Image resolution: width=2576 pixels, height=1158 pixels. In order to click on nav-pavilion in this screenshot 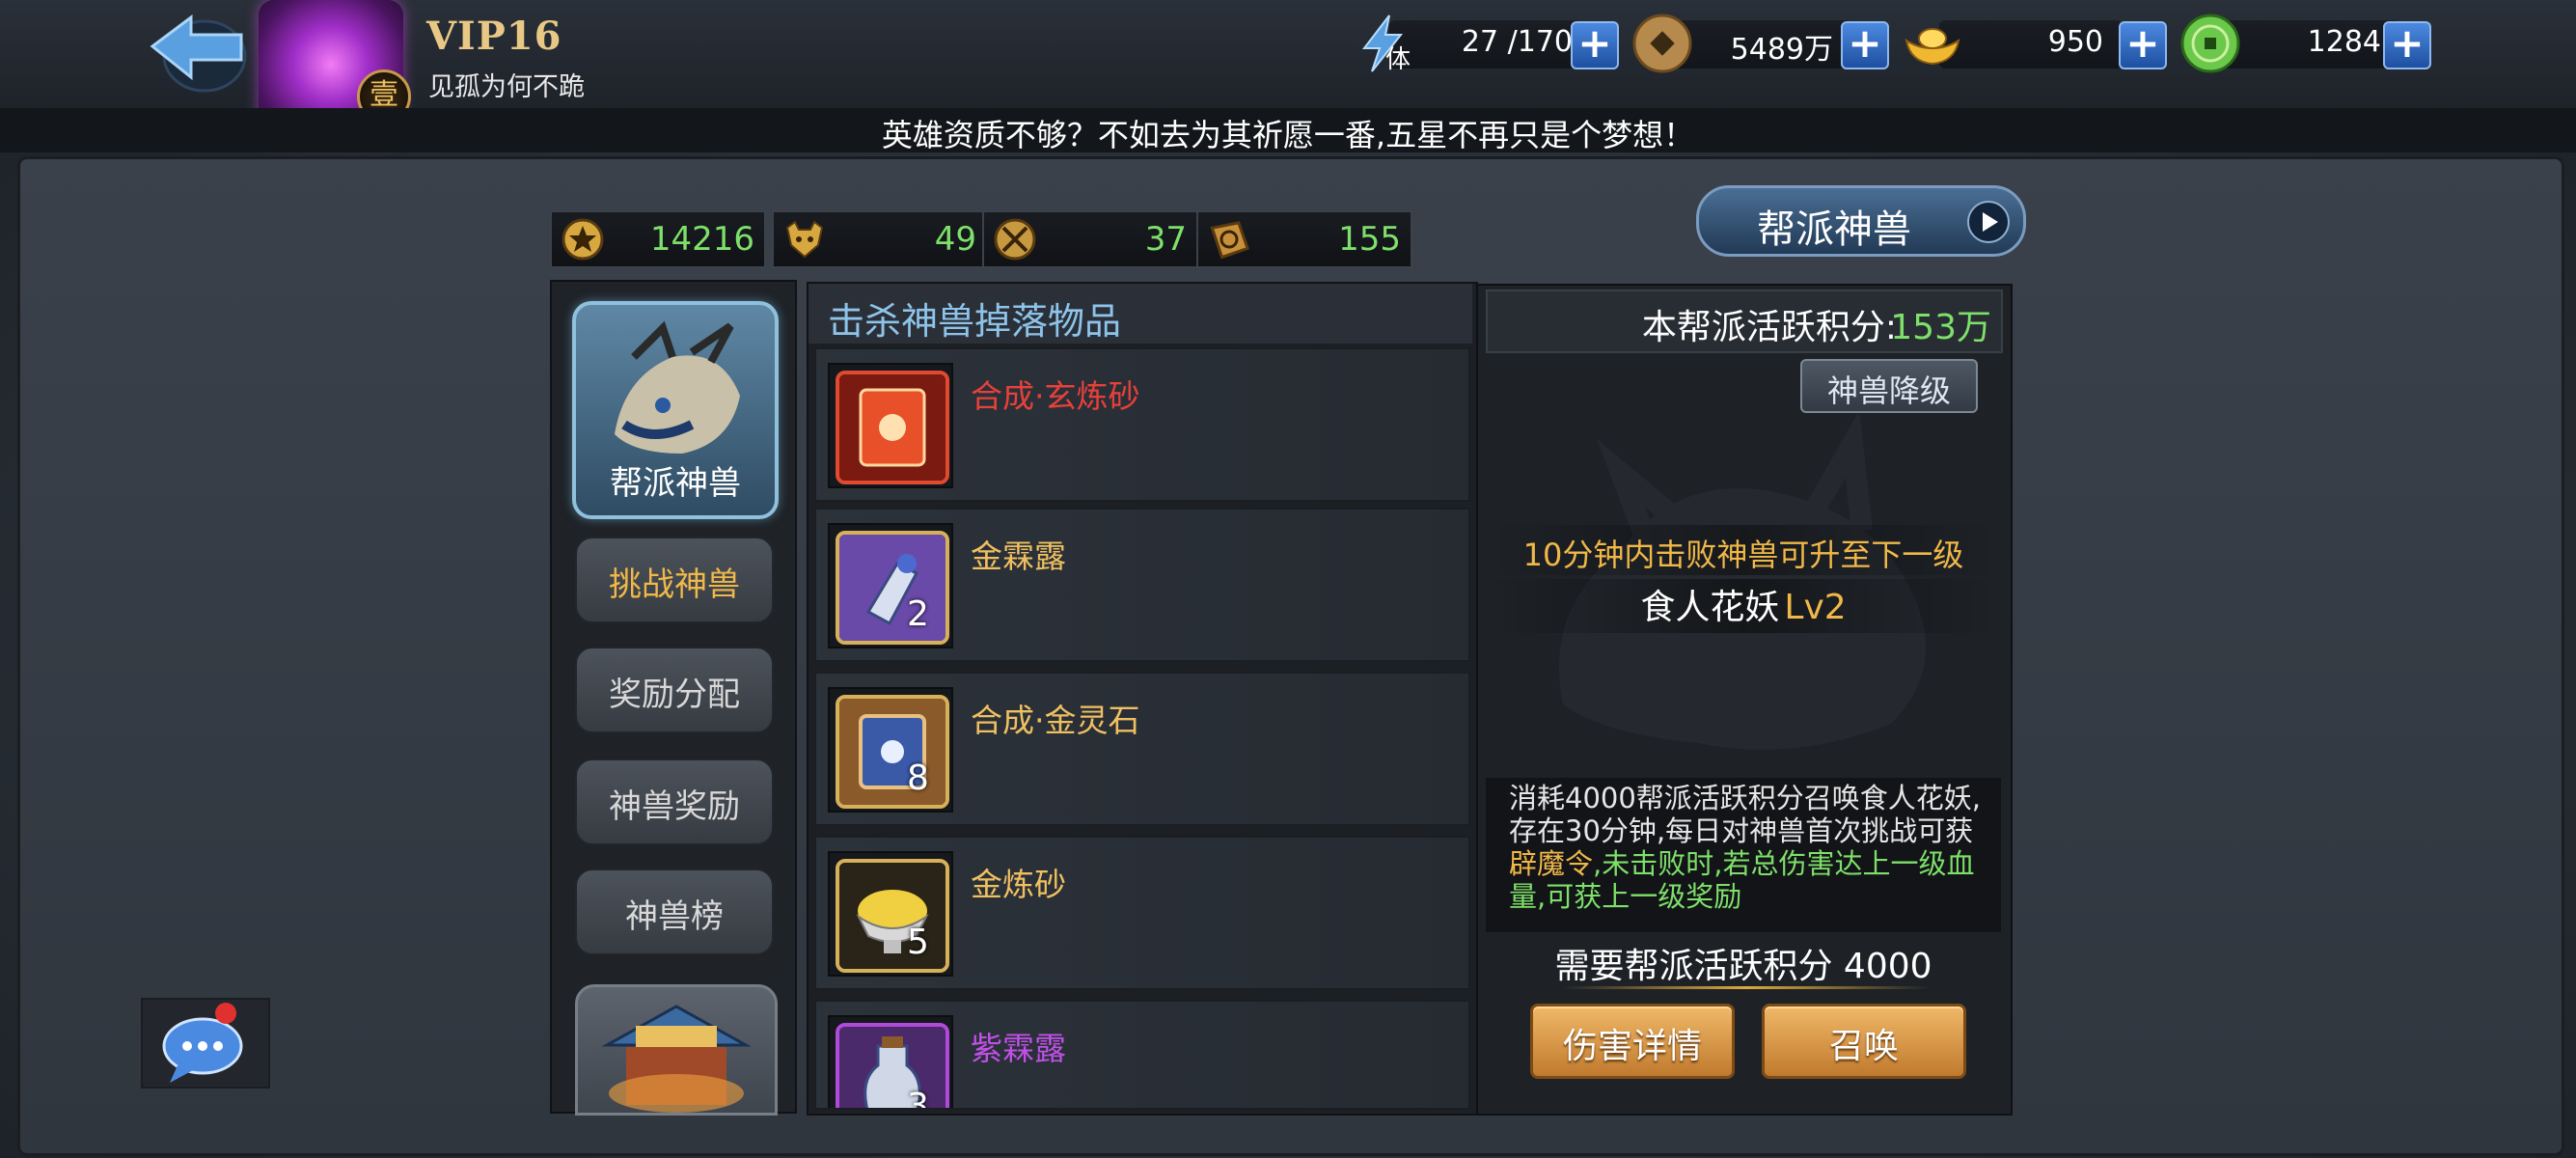, I will do `click(677, 1050)`.